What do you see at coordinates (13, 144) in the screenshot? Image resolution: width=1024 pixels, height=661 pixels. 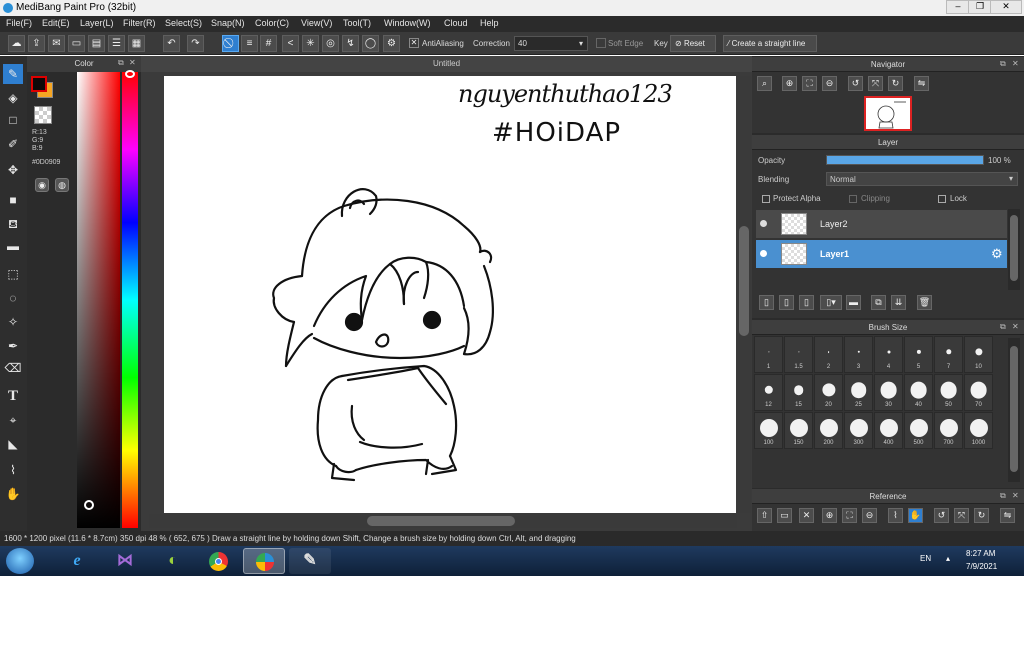 I see `pen-tool-icon: ✐` at bounding box center [13, 144].